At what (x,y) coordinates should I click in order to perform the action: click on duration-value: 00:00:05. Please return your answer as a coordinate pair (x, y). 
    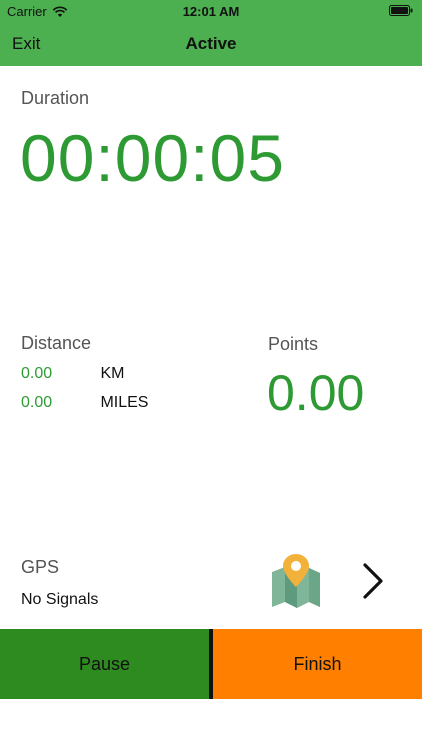
    Looking at the image, I should click on (152, 158).